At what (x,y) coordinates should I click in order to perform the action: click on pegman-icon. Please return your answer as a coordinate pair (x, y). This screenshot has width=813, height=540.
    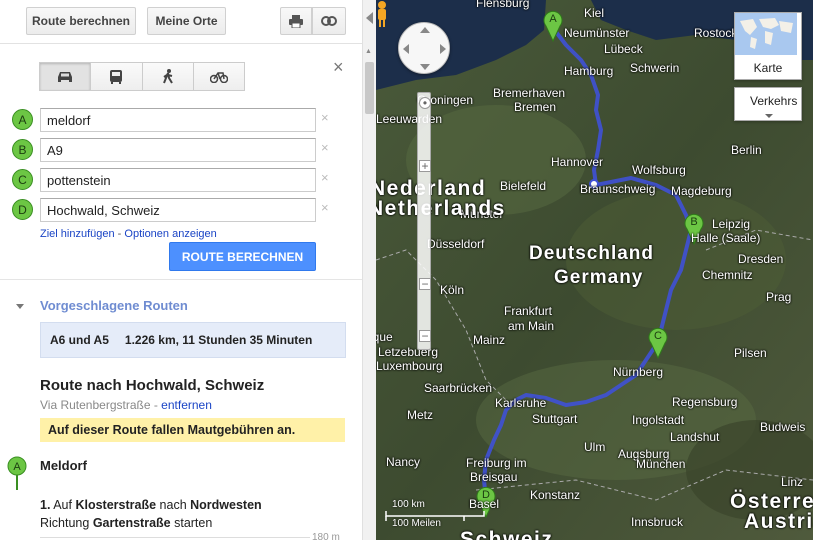
    Looking at the image, I should click on (382, 14).